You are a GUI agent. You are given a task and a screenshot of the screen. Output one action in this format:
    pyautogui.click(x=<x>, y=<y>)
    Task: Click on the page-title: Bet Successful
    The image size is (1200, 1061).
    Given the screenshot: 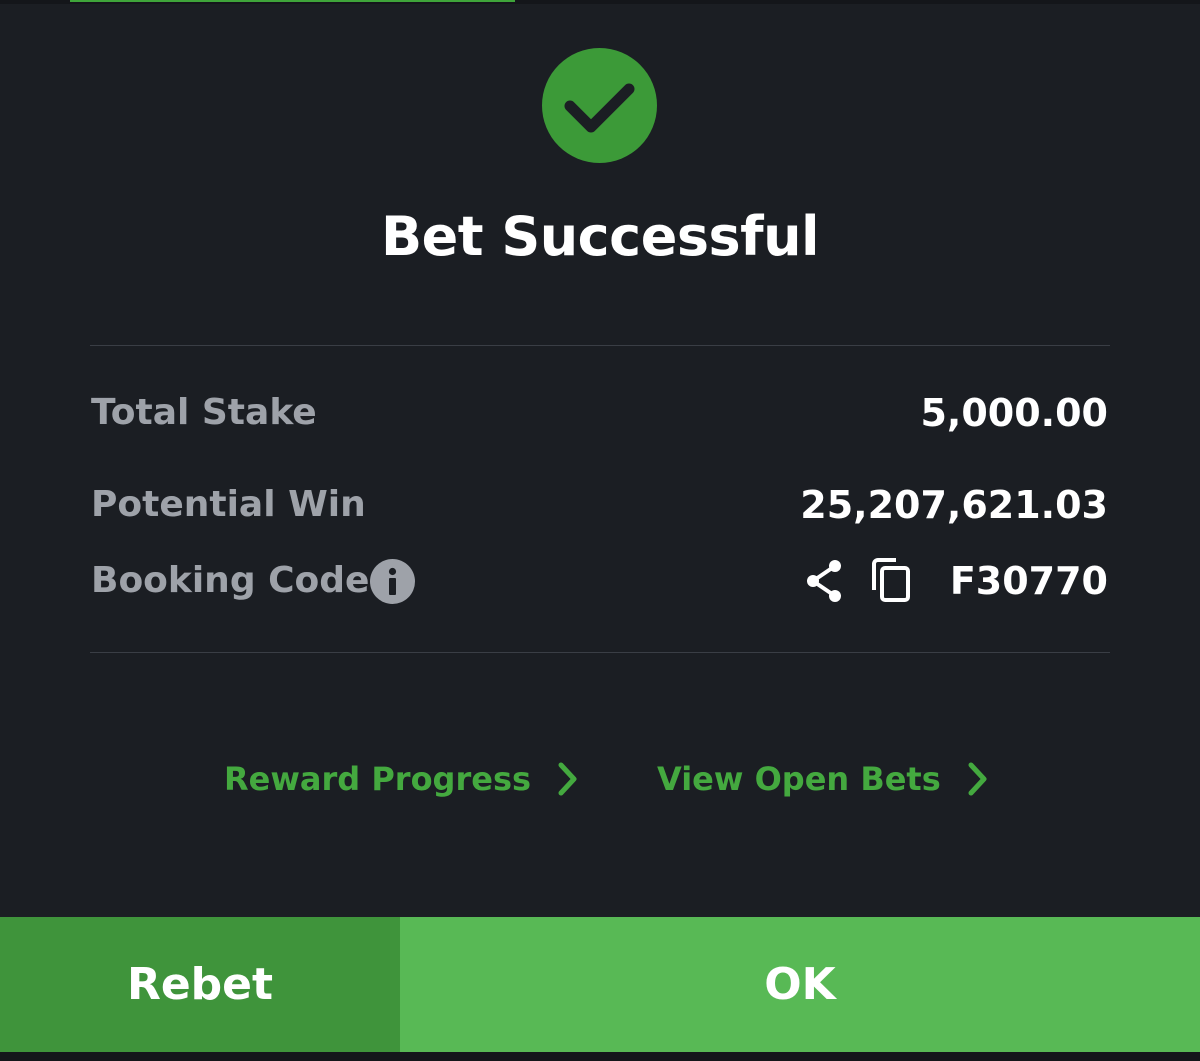 What is the action you would take?
    pyautogui.click(x=600, y=236)
    